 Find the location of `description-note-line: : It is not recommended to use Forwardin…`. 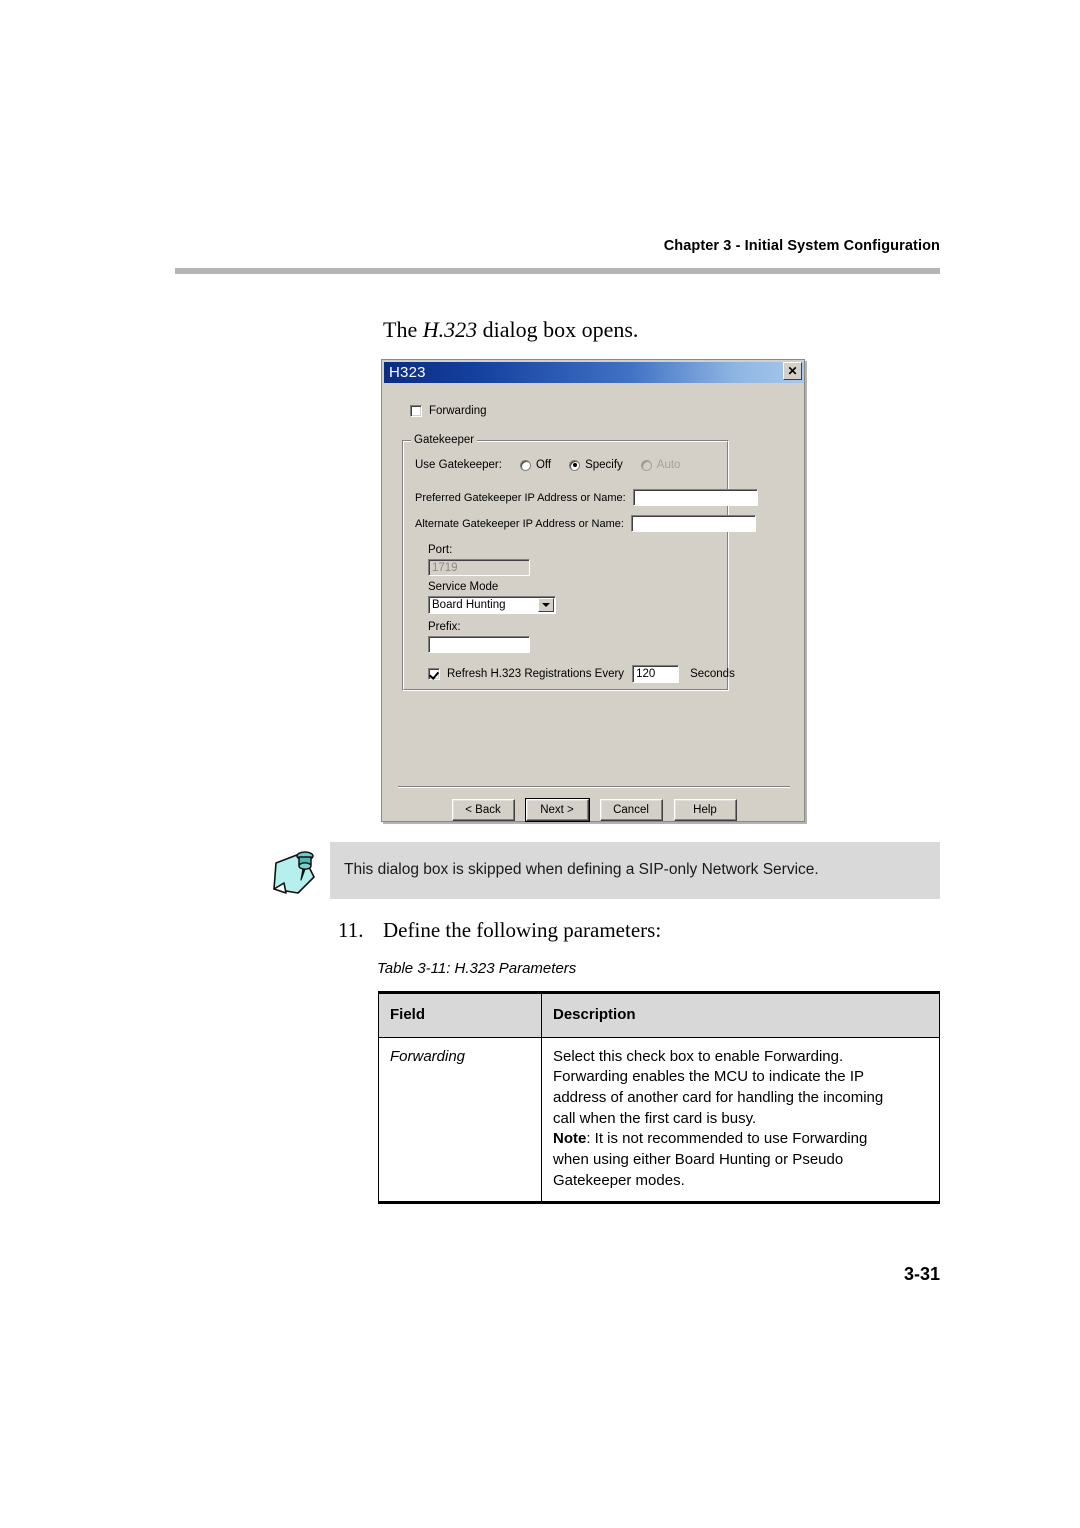

description-note-line: : It is not recommended to use Forwardin… is located at coordinates (727, 1139).